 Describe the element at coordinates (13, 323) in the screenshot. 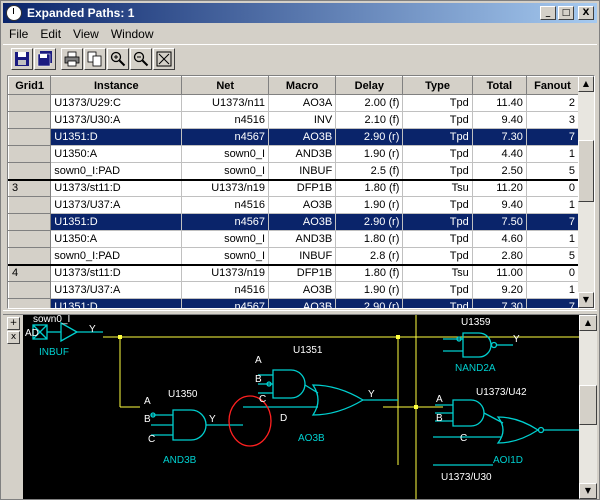

I see `expand-tool-button: +` at that location.